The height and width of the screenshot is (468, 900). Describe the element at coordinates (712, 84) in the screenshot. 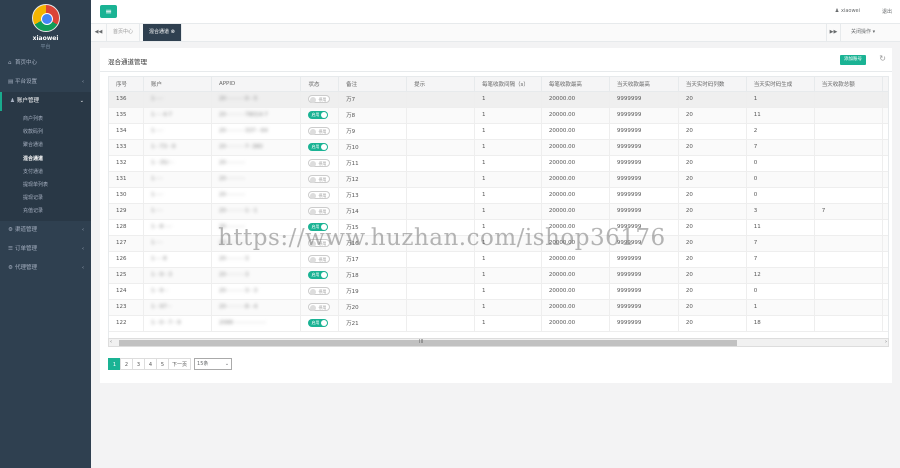

I see `column-header: 当天实时码列数` at that location.